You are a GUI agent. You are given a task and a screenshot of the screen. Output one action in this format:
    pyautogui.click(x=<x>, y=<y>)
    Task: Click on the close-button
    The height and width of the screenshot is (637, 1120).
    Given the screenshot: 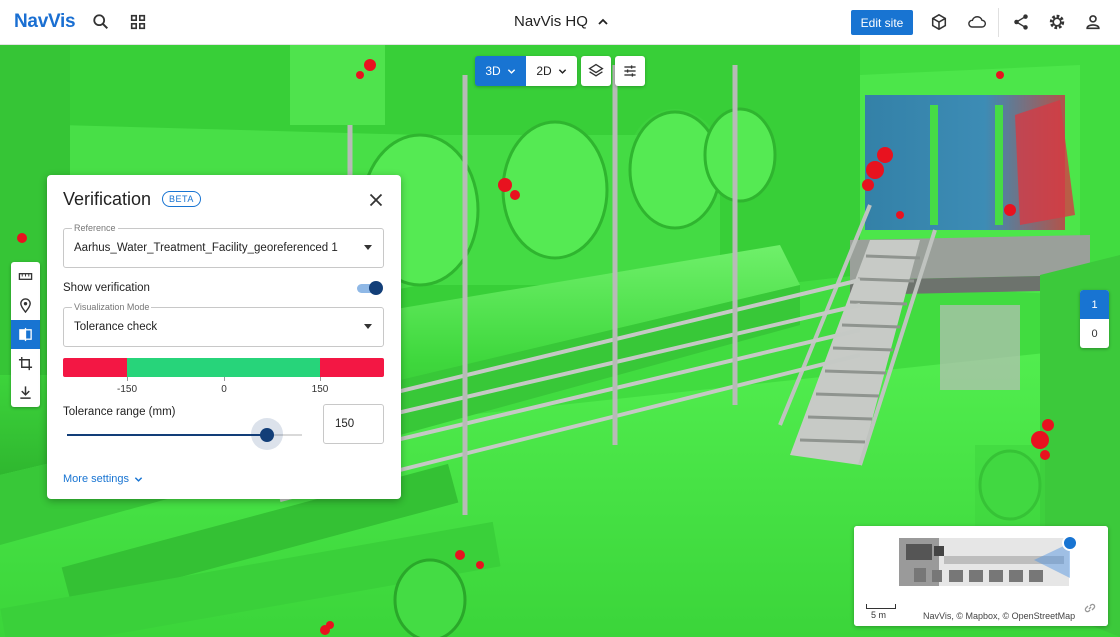 What is the action you would take?
    pyautogui.click(x=376, y=200)
    